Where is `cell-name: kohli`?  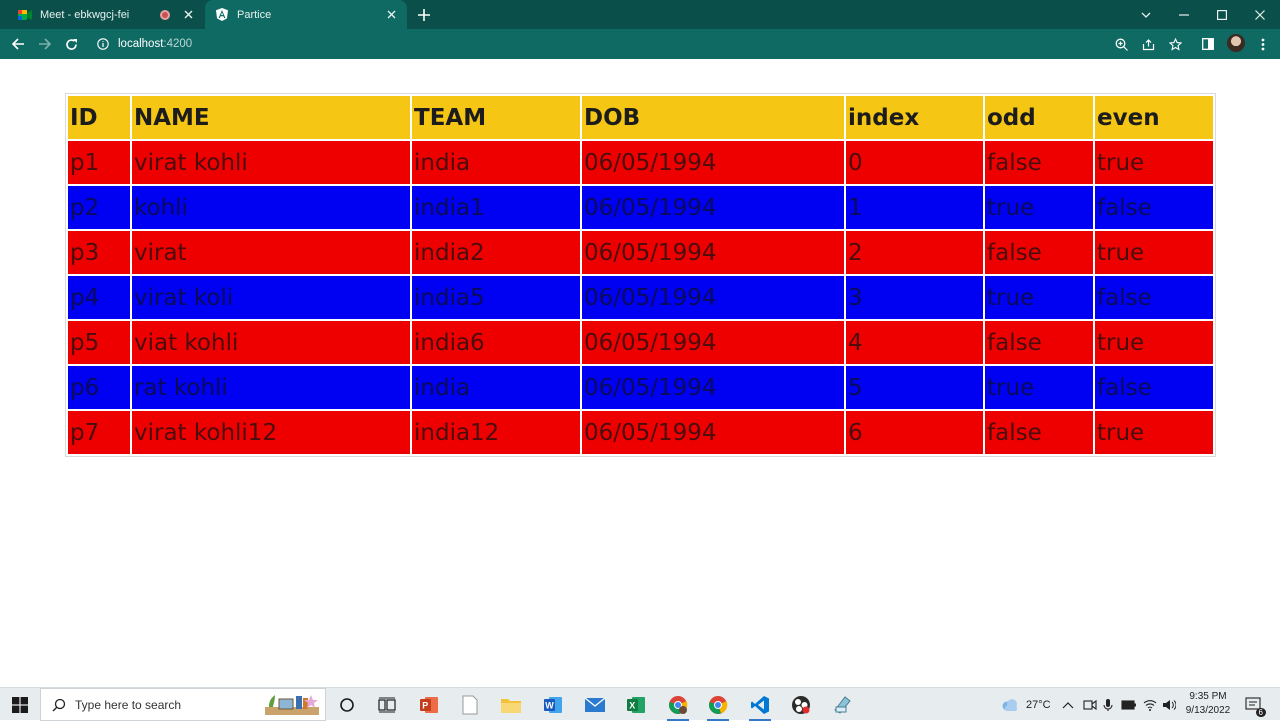 cell-name: kohli is located at coordinates (271, 207).